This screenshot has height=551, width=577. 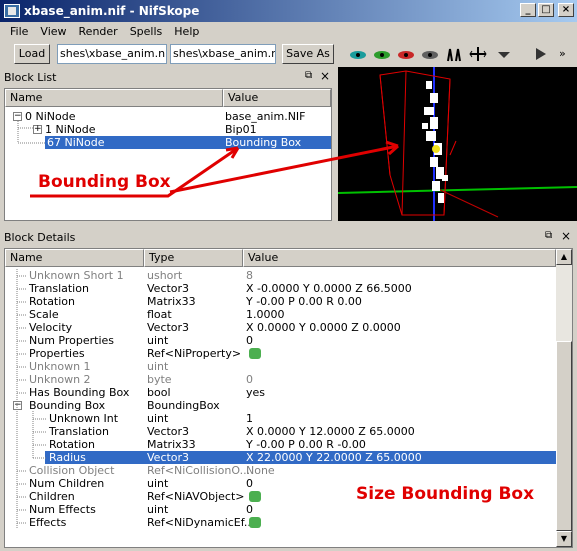 What do you see at coordinates (280, 509) in the screenshot?
I see `property-row: Num Effects uint 0` at bounding box center [280, 509].